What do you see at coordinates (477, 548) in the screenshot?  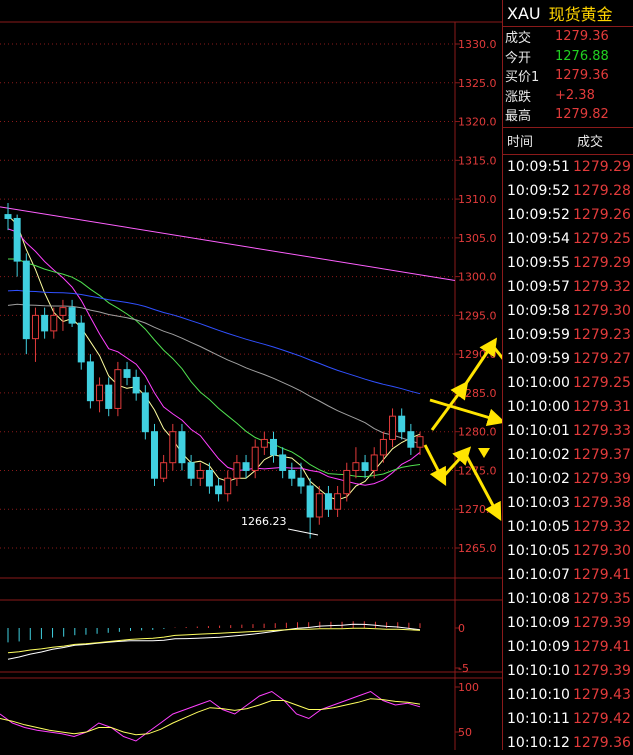 I see `price-tick-label: 1265.0` at bounding box center [477, 548].